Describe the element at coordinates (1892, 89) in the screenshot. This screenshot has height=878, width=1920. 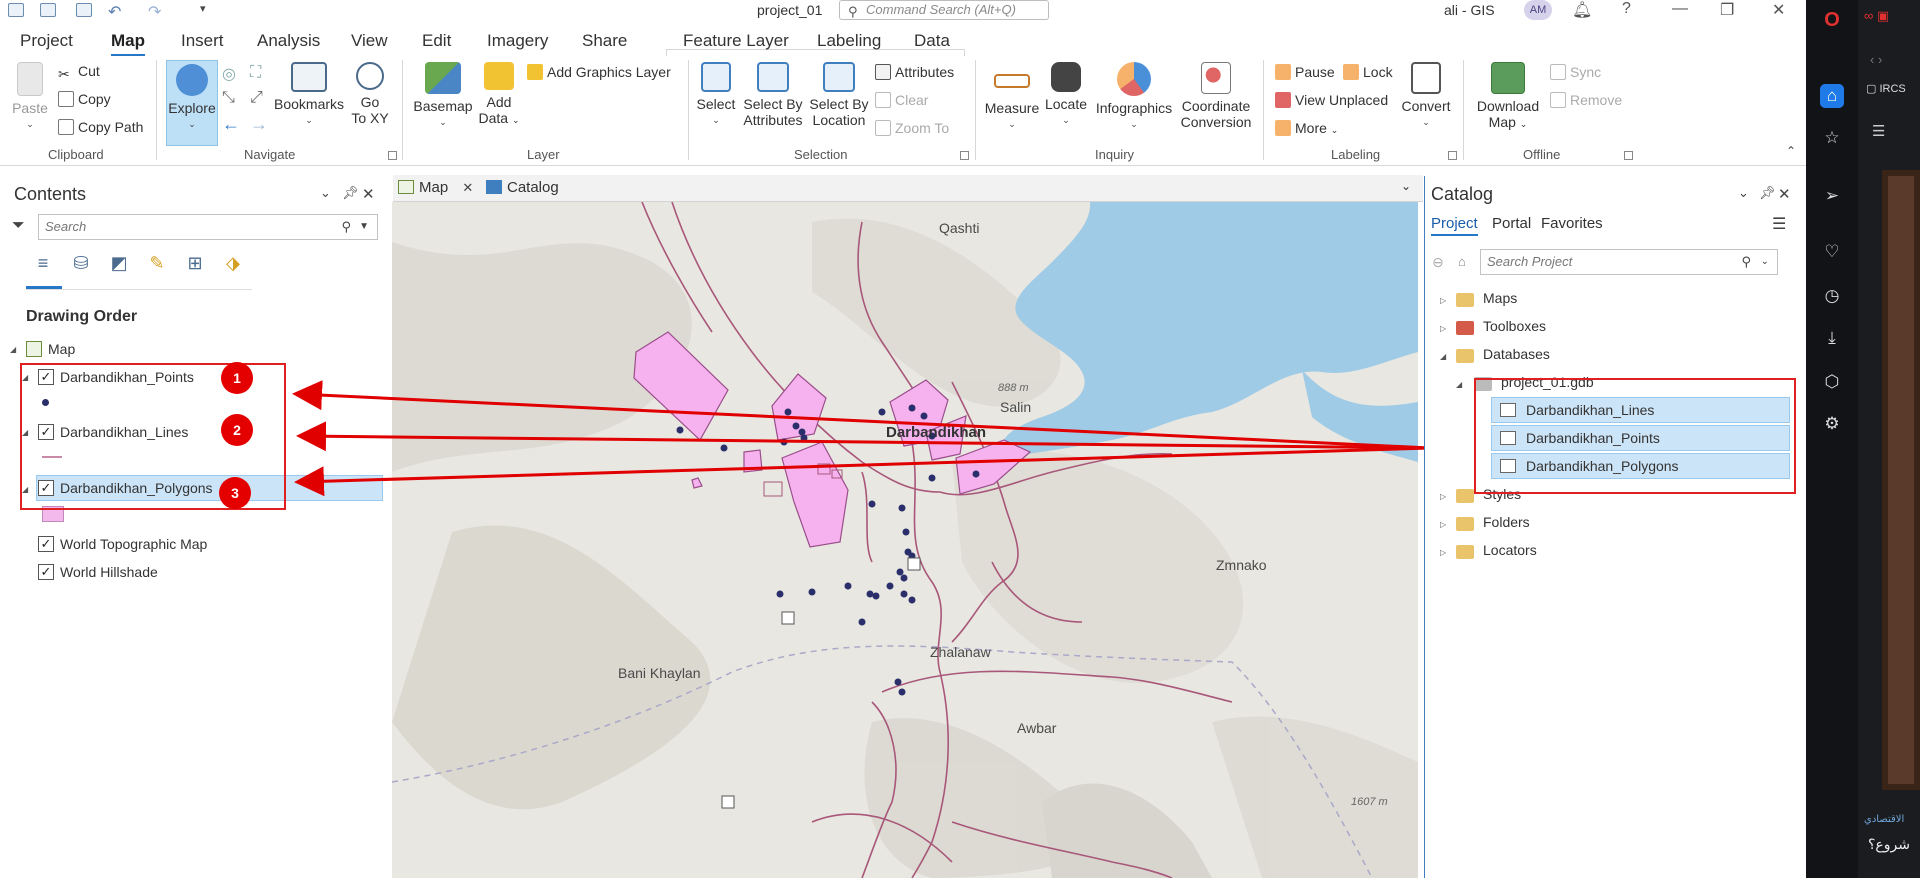
I see `browser-tab-label: IRCS` at that location.